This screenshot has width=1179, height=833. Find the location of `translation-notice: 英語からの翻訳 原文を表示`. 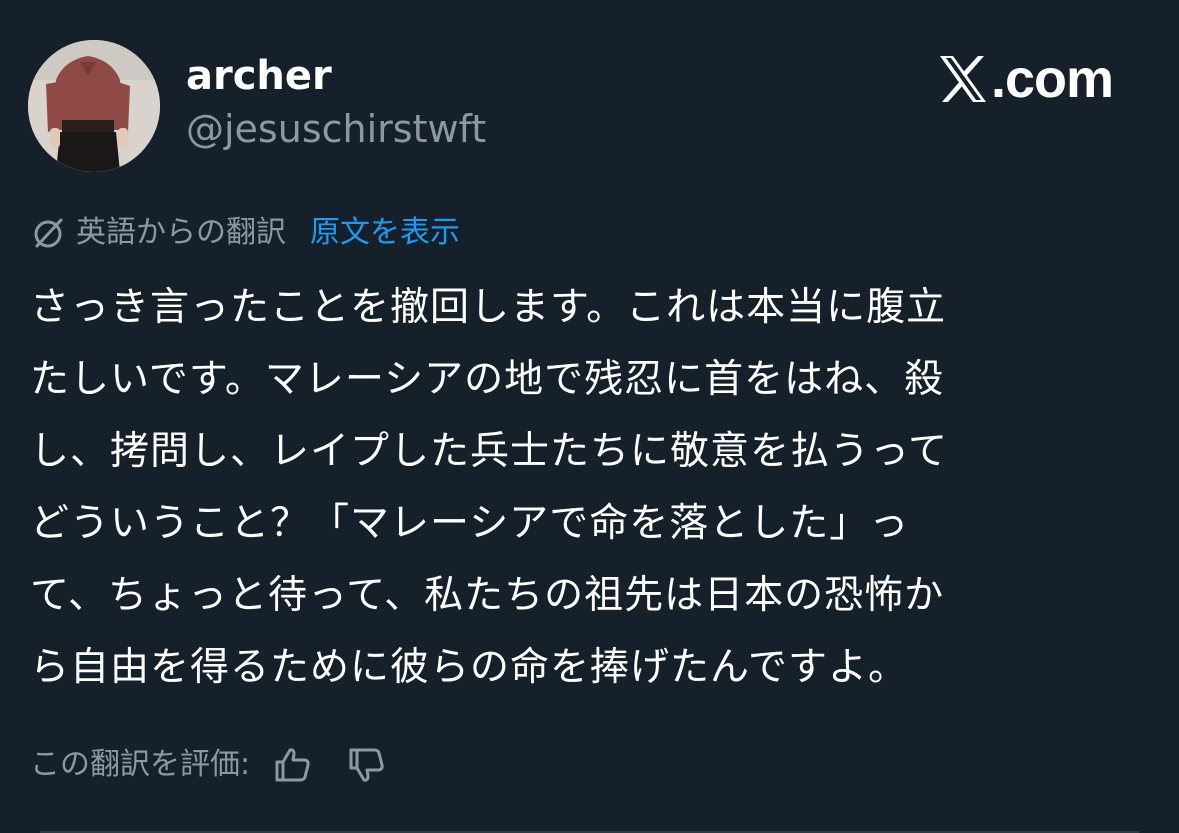

translation-notice: 英語からの翻訳 原文を表示 is located at coordinates (245, 233).